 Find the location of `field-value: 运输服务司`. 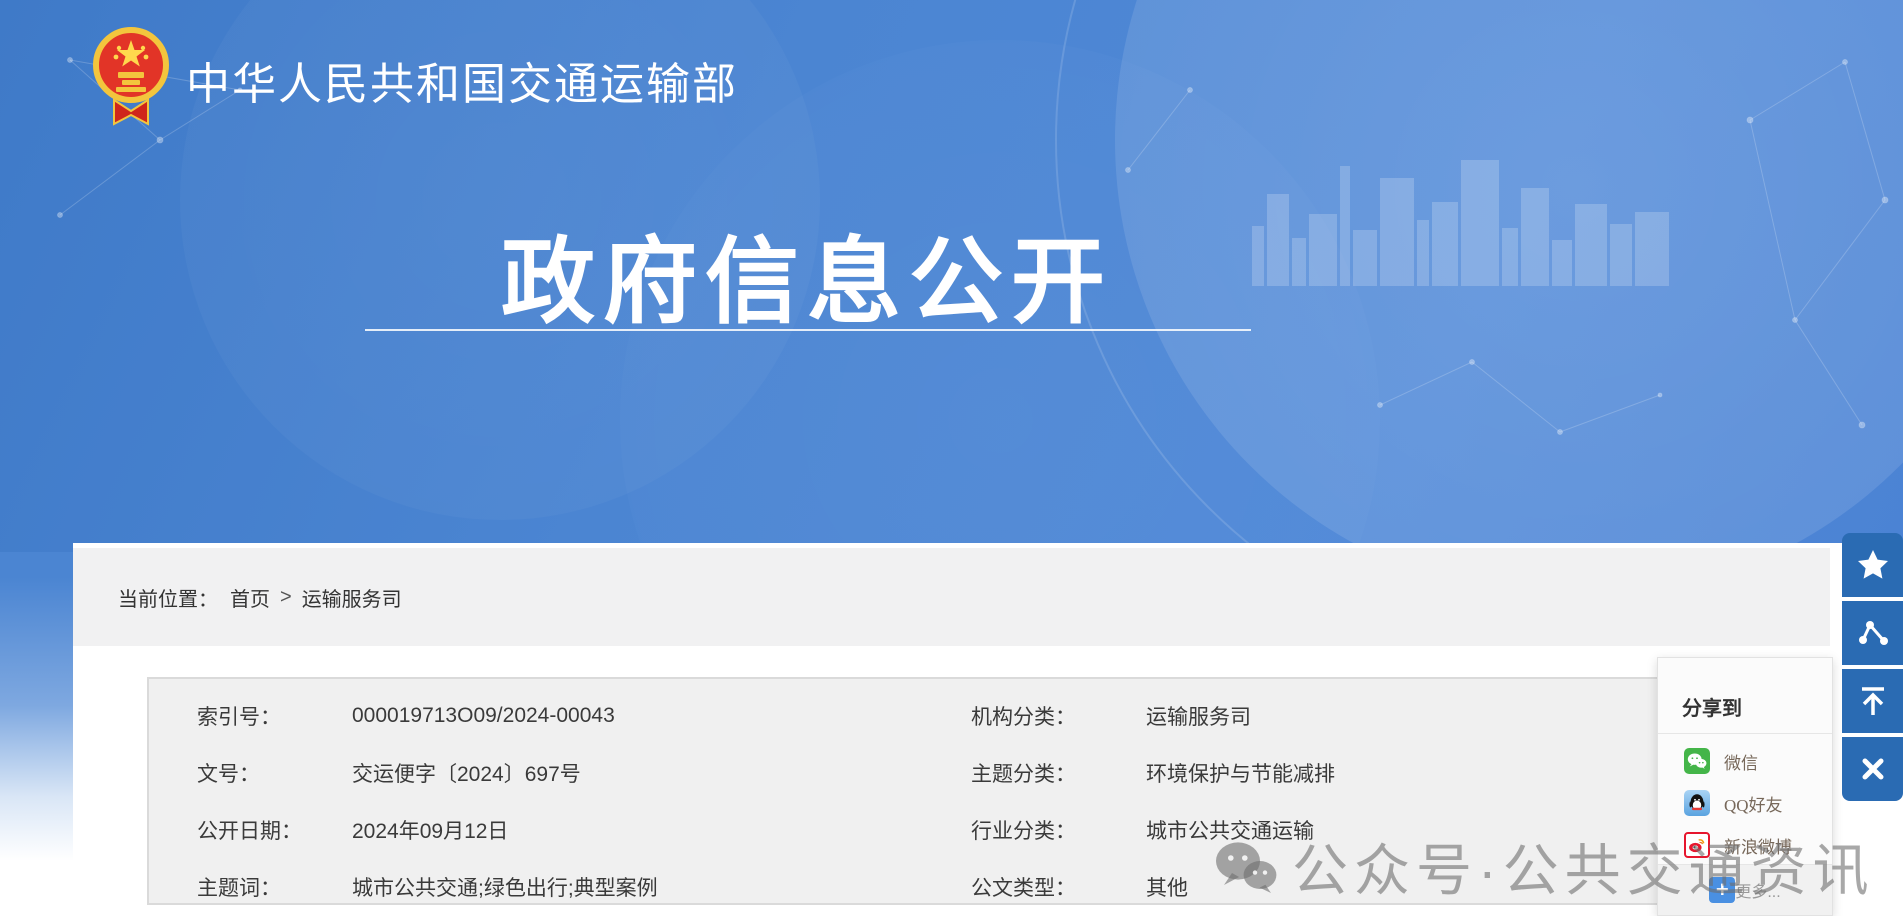

field-value: 运输服务司 is located at coordinates (1198, 717).